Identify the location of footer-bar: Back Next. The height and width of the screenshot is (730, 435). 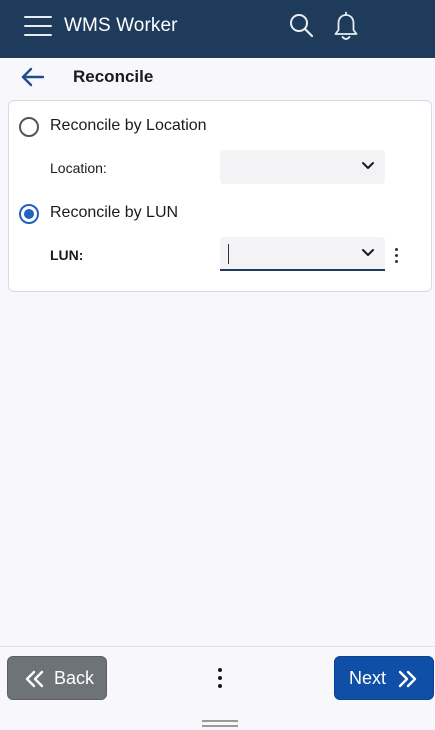
(217, 688).